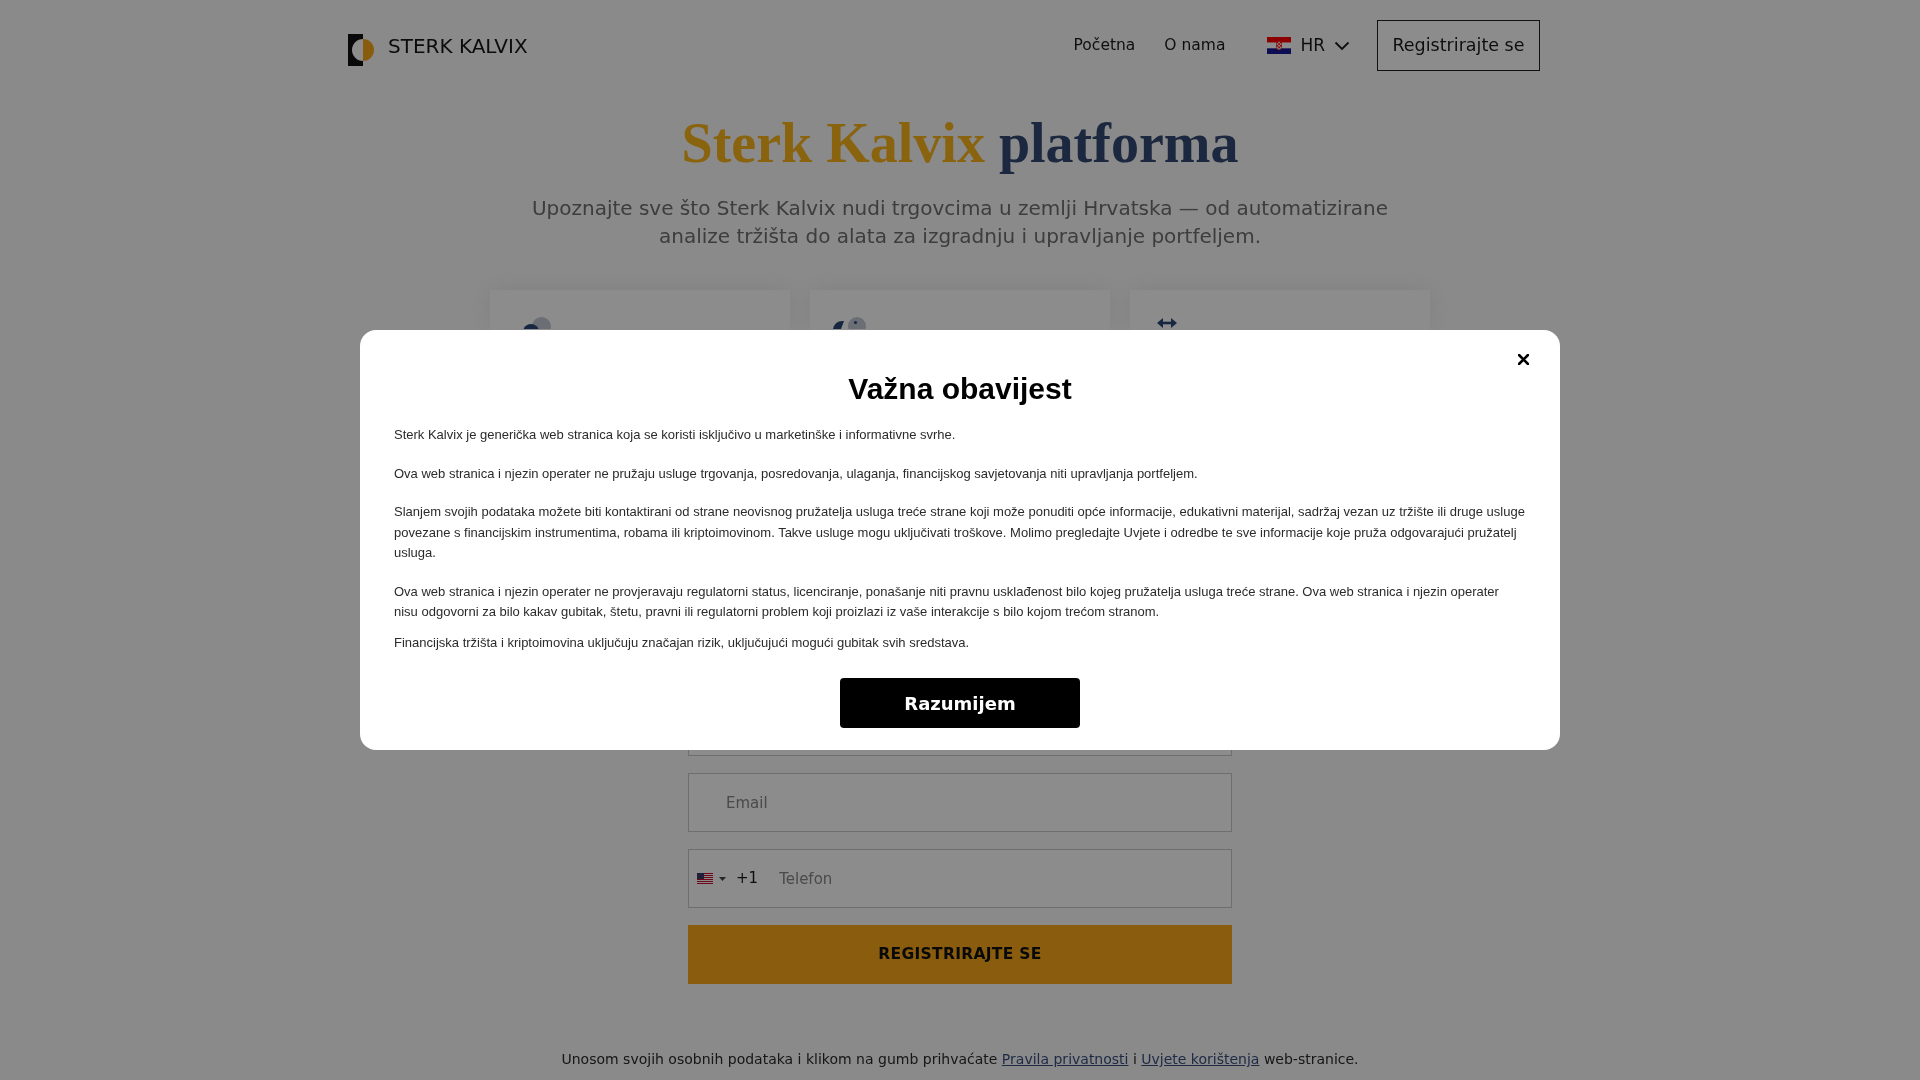 Image resolution: width=1920 pixels, height=1080 pixels. I want to click on confirm-button: Razumijem, so click(960, 703).